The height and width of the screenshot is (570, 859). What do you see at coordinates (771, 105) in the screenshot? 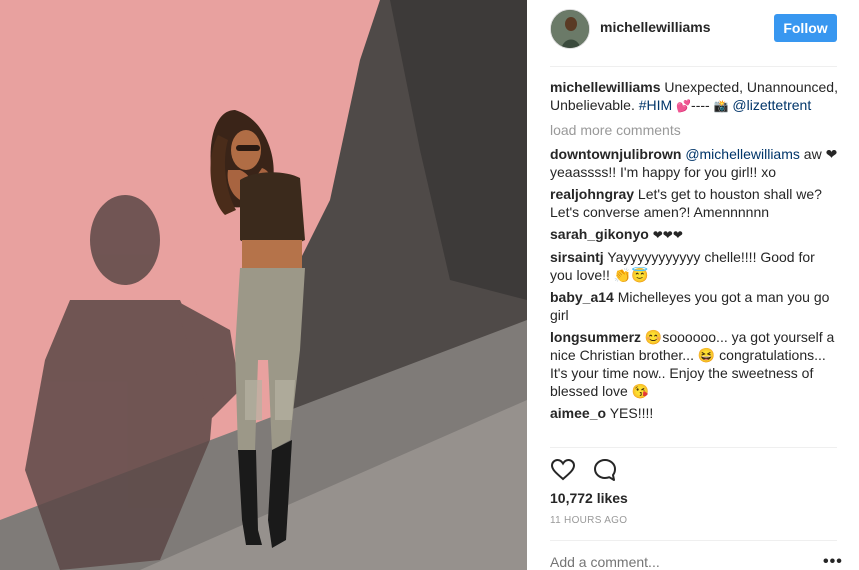
I see `caption-mention: @lizettetrent` at bounding box center [771, 105].